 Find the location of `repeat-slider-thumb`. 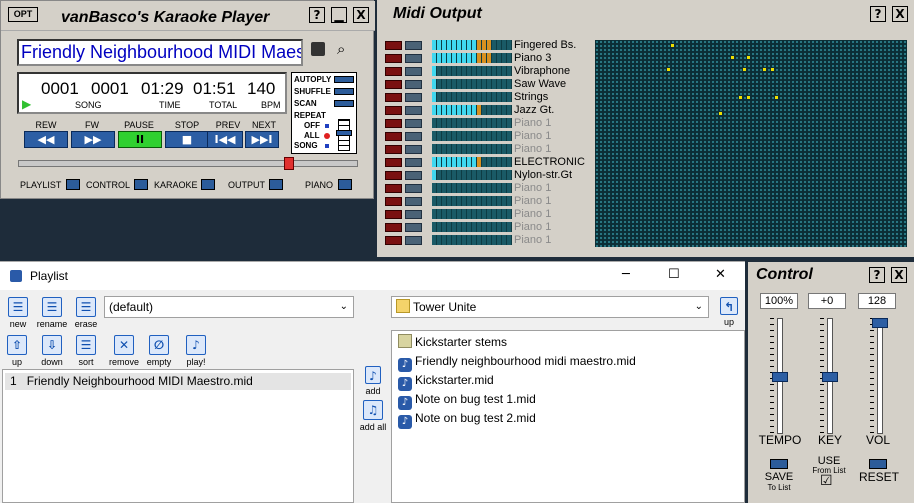

repeat-slider-thumb is located at coordinates (344, 133).